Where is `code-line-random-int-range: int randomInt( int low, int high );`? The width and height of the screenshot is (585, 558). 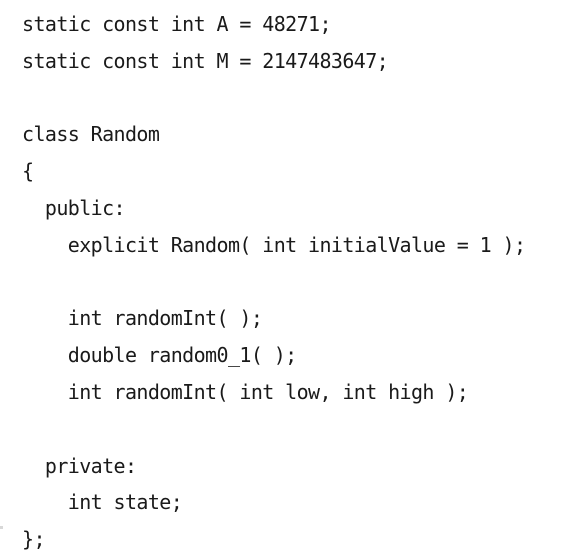
code-line-random-int-range: int randomInt( int low, int high ); is located at coordinates (245, 391).